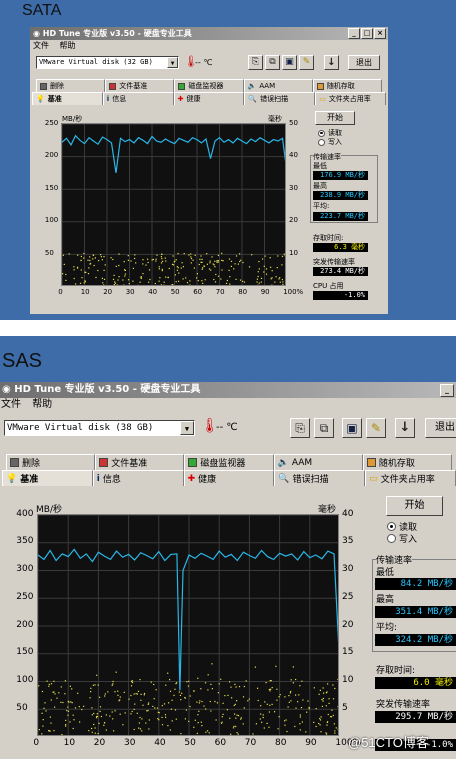 This screenshot has height=759, width=456. Describe the element at coordinates (99, 428) in the screenshot. I see `disk-select: VMware Virtual disk (38 GB) ▼` at that location.